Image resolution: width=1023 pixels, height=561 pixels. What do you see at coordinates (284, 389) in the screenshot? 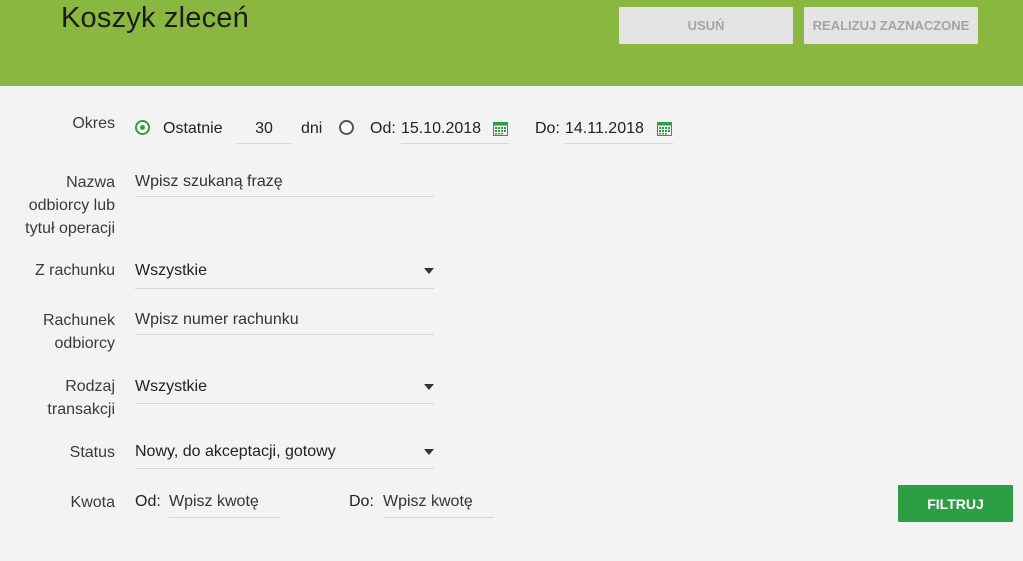
I see `transaction-type-select: Wszystkie` at bounding box center [284, 389].